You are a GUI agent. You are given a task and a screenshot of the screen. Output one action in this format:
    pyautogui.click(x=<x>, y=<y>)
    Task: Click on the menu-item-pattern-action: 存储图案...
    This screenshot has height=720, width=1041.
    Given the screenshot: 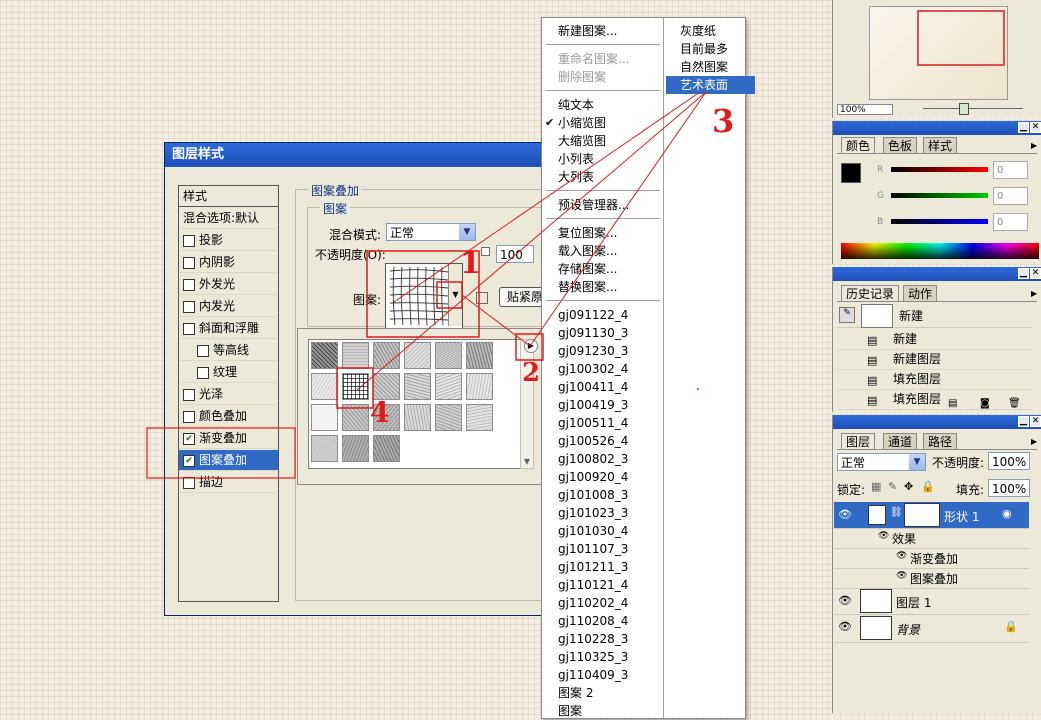 What is the action you would take?
    pyautogui.click(x=587, y=269)
    